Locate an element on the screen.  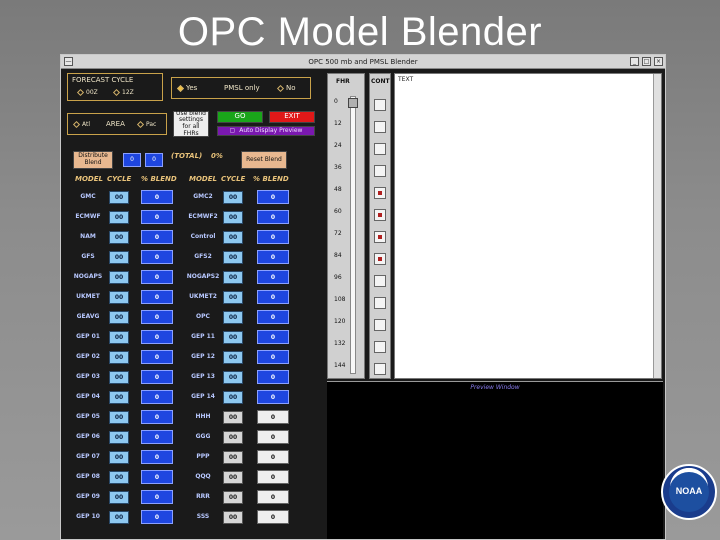
area-atl-radio: Atl is located at coordinates (81, 124).